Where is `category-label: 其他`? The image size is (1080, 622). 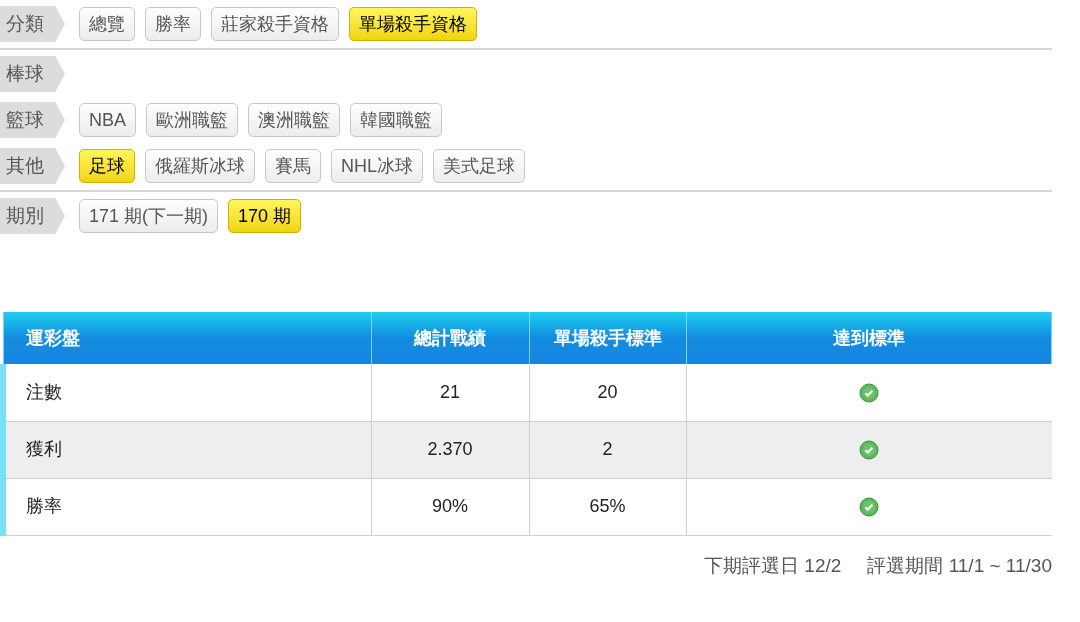 category-label: 其他 is located at coordinates (32, 166).